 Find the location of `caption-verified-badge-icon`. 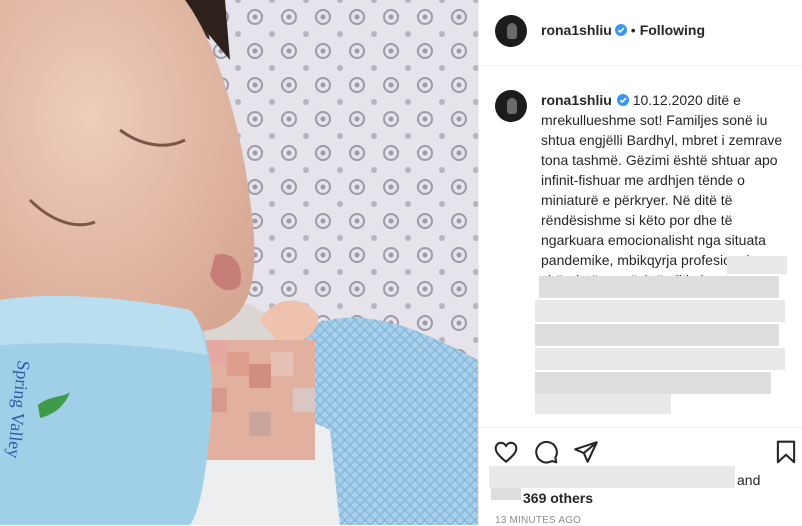

caption-verified-badge-icon is located at coordinates (622, 100).